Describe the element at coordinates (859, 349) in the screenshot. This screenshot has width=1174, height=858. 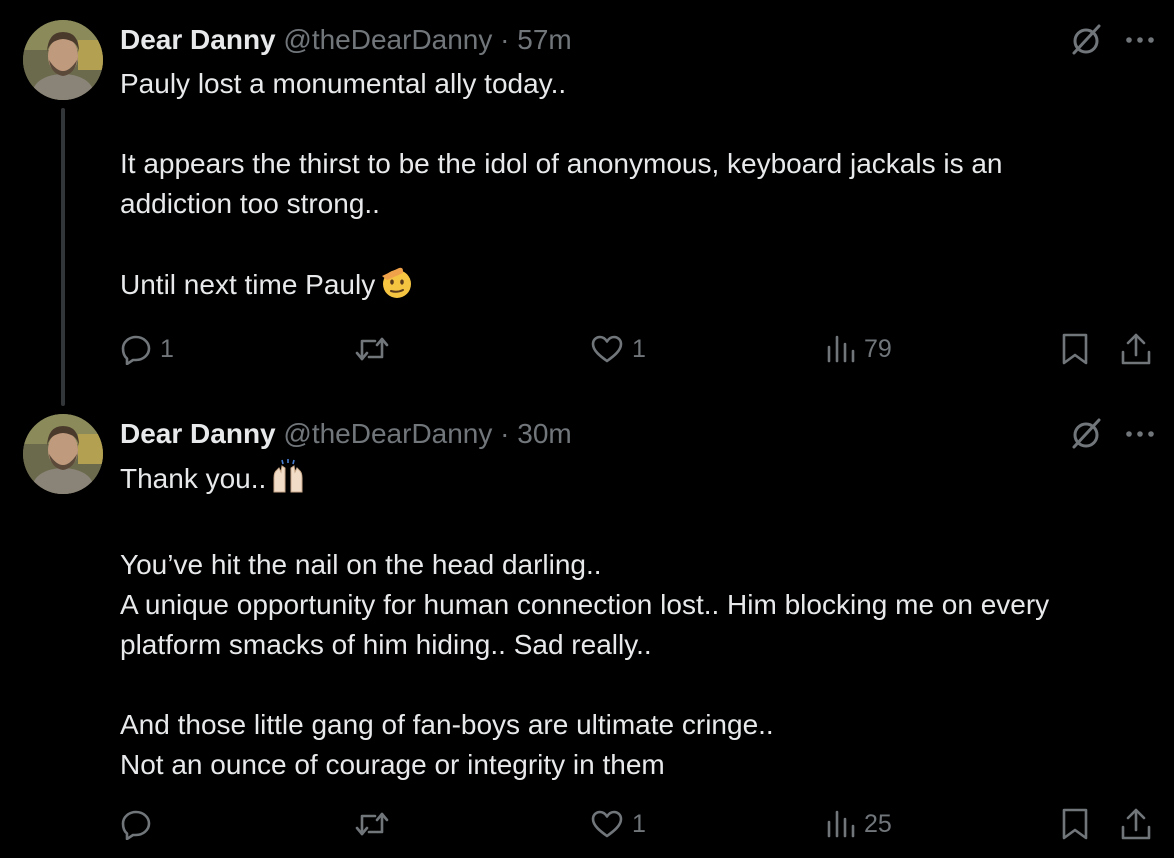
I see `views-button: 79` at that location.